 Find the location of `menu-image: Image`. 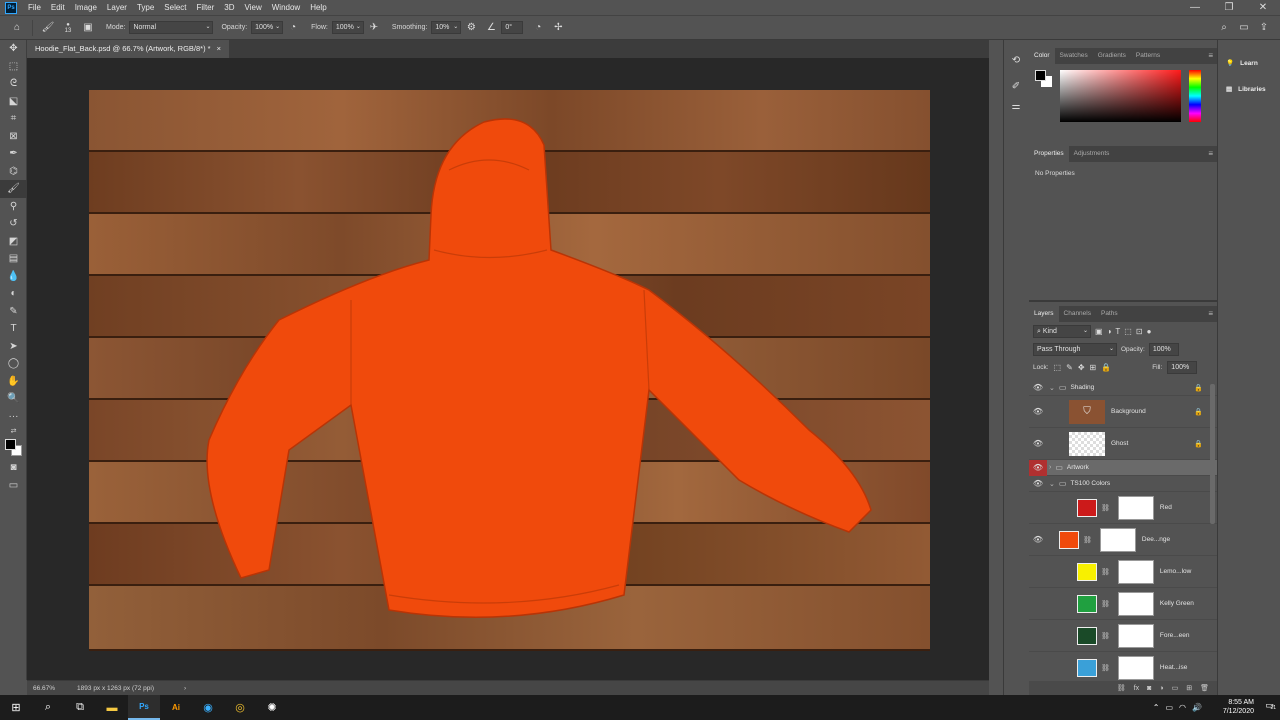

menu-image: Image is located at coordinates (86, 7).